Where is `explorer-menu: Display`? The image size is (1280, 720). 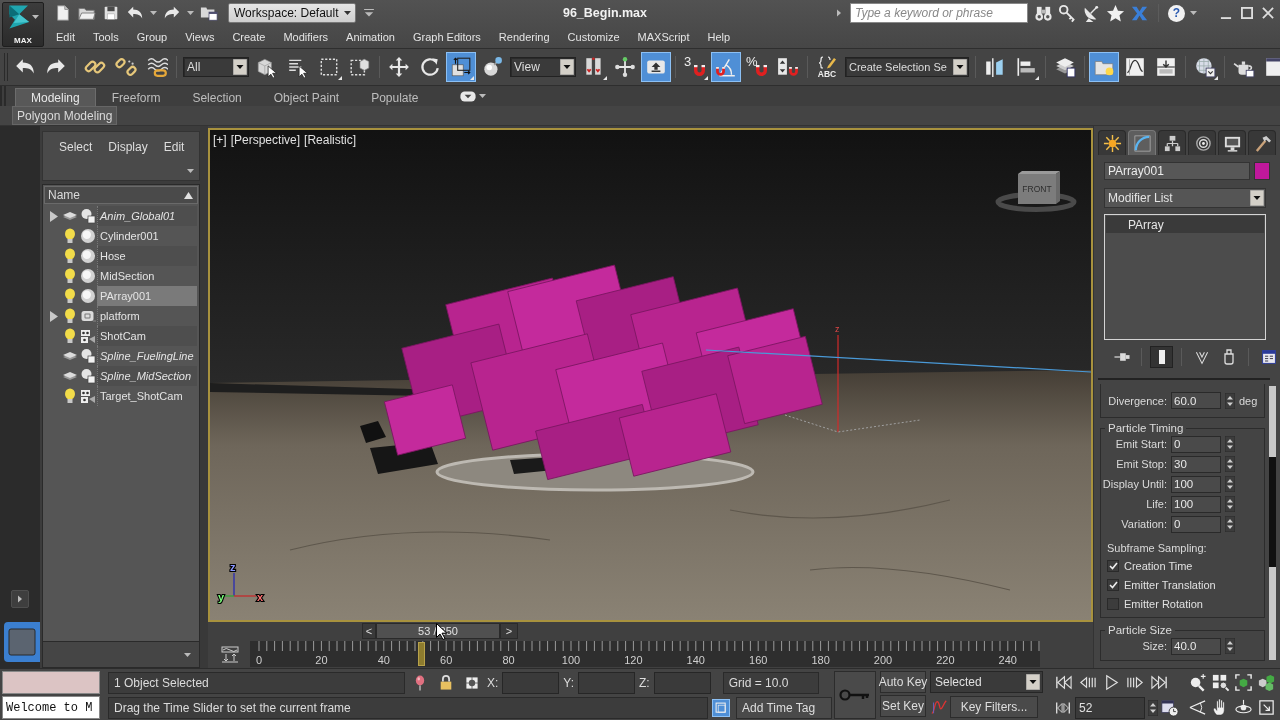
explorer-menu: Display is located at coordinates (128, 146).